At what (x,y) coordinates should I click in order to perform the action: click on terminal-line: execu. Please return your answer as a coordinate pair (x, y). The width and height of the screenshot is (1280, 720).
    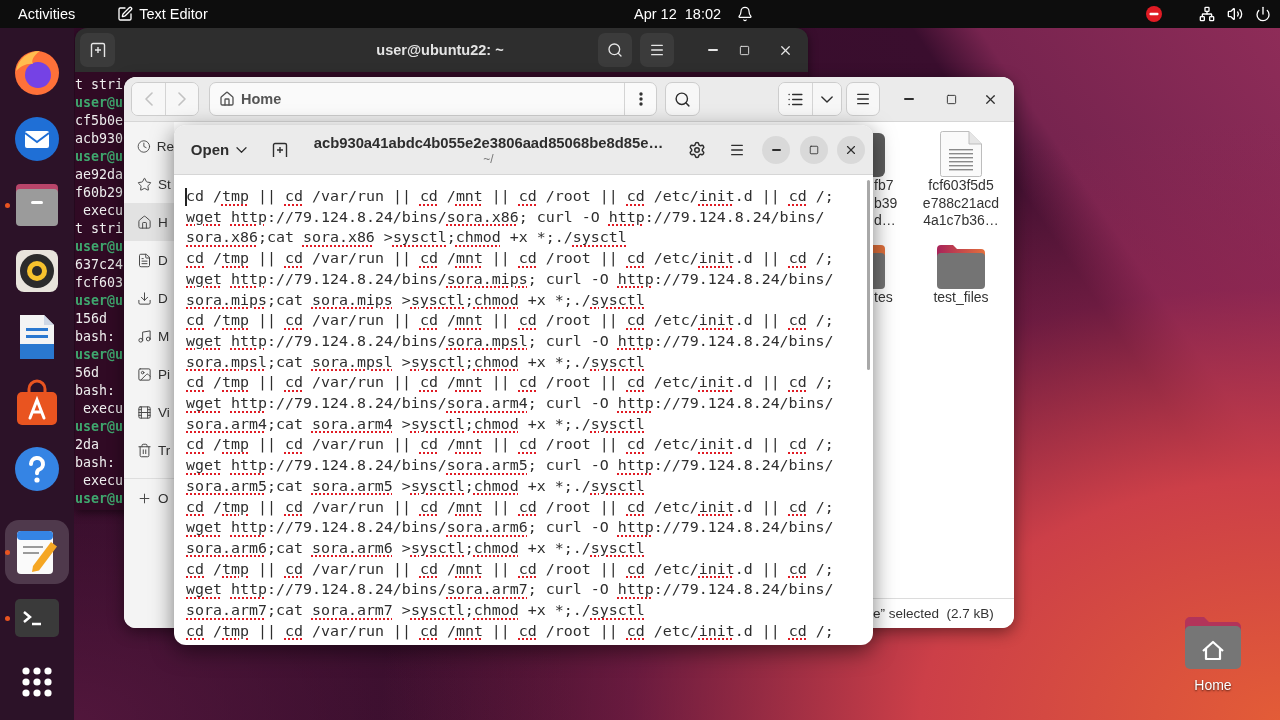
    Looking at the image, I should click on (103, 211).